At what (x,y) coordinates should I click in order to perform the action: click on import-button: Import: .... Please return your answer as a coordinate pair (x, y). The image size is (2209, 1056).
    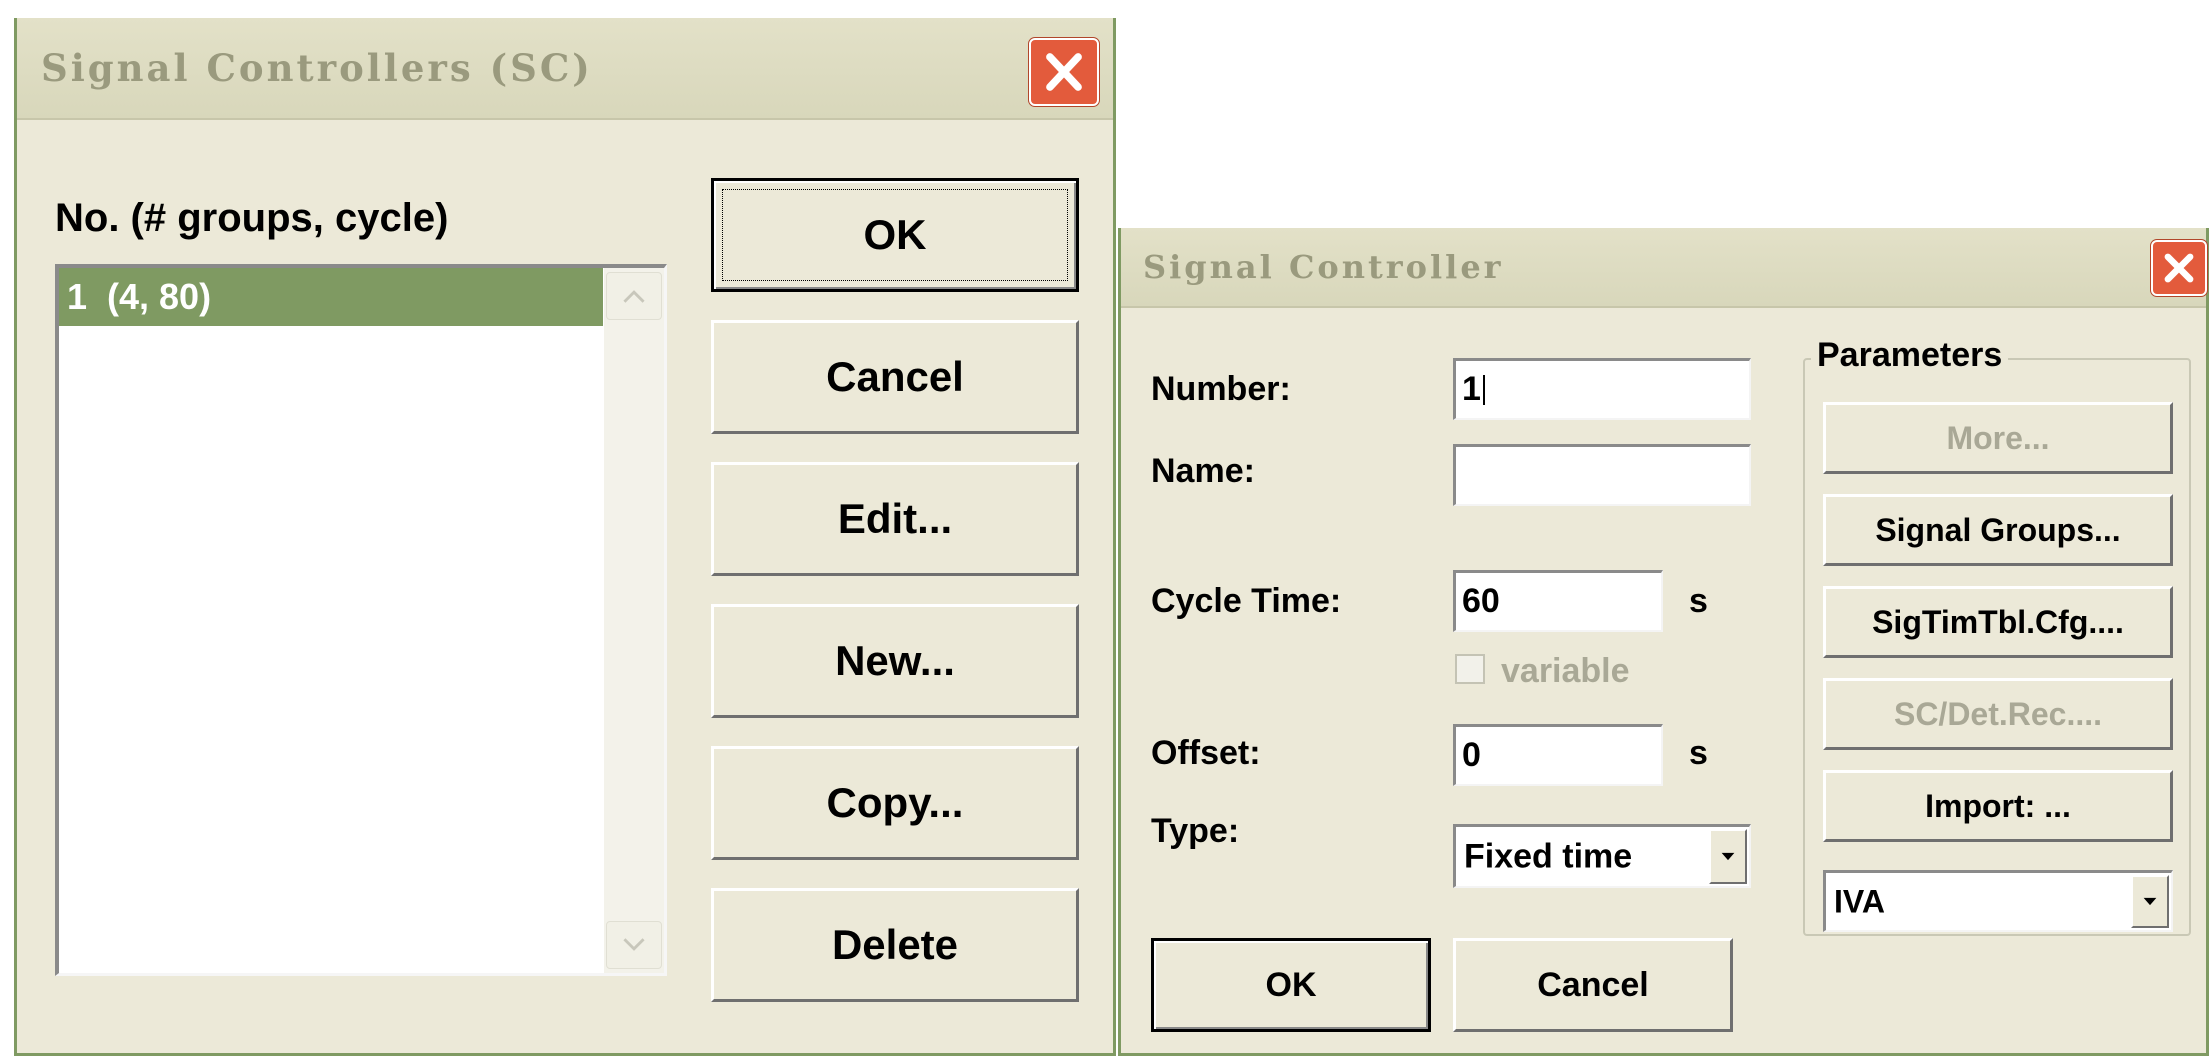
    Looking at the image, I should click on (1998, 806).